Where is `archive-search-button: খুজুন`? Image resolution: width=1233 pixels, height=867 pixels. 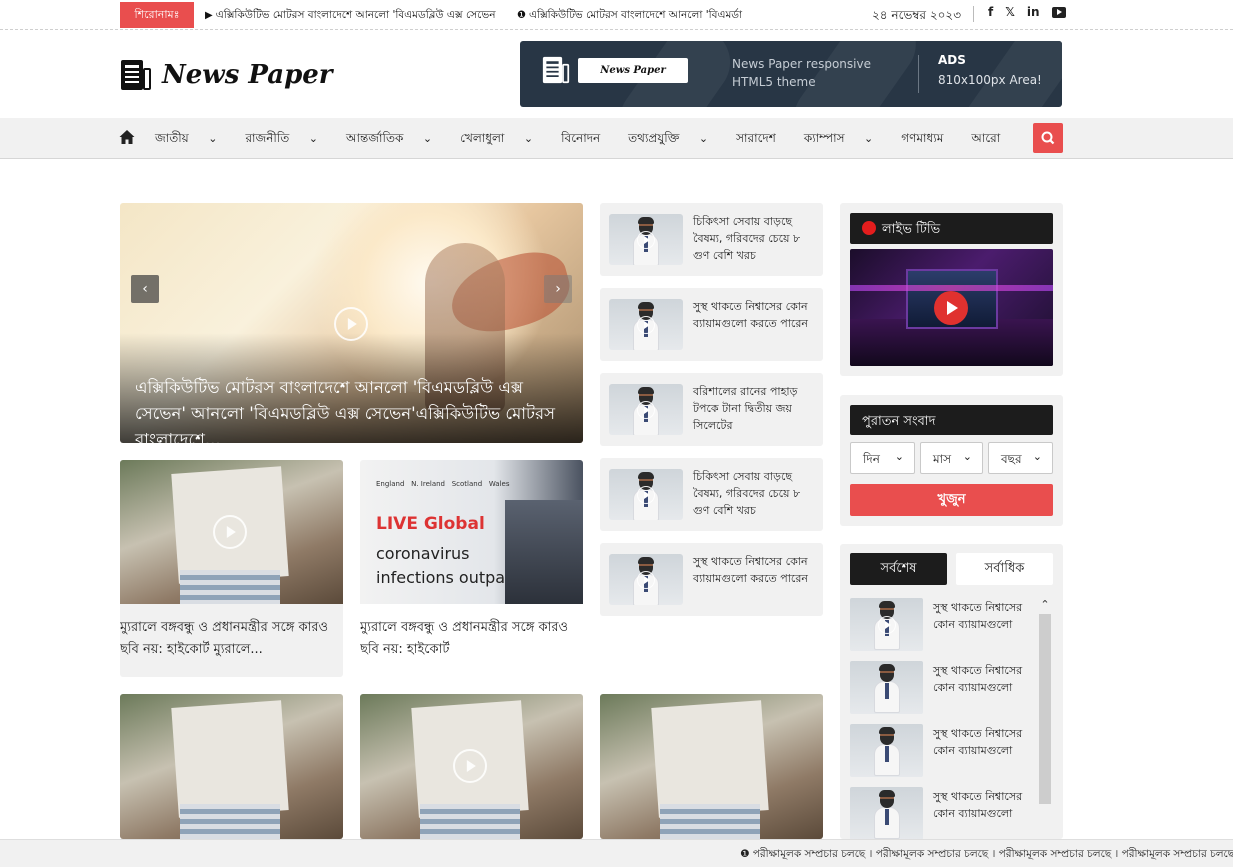 archive-search-button: খুজুন is located at coordinates (951, 500).